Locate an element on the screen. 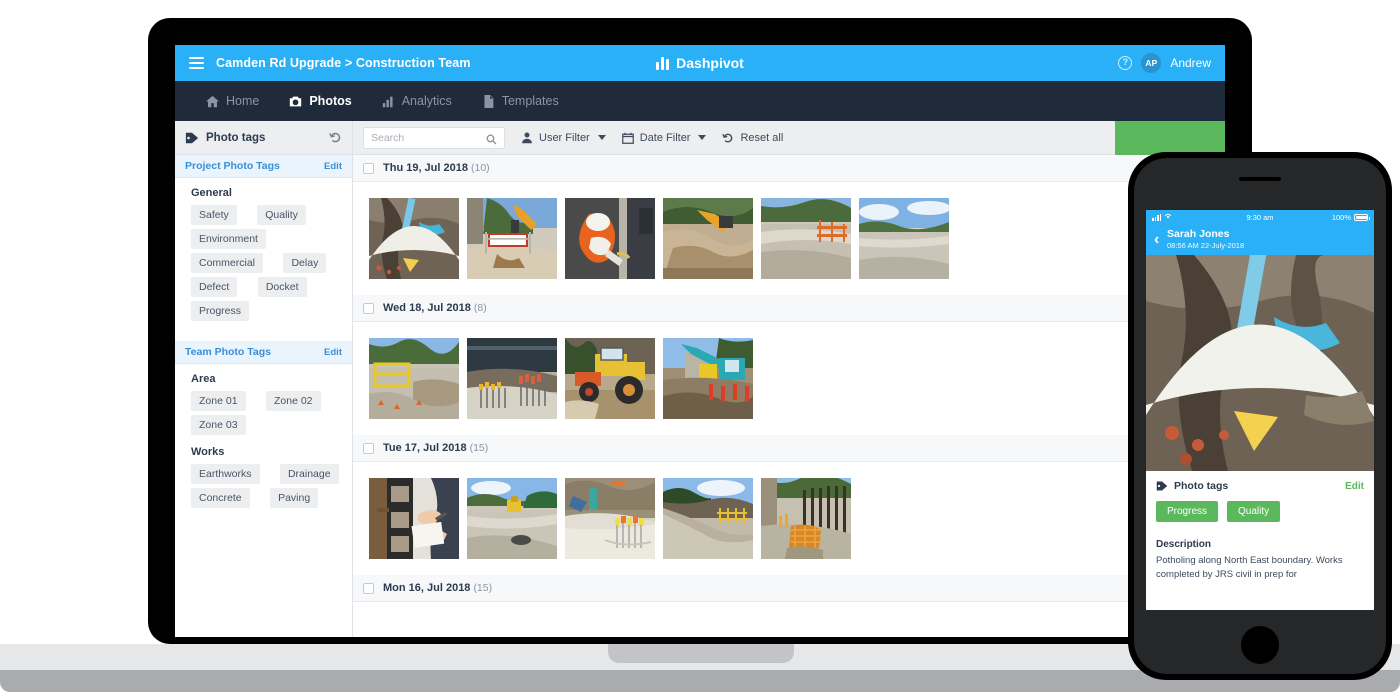  photo-thumbnail-yellow-road-roller-compactor is located at coordinates (610, 378).